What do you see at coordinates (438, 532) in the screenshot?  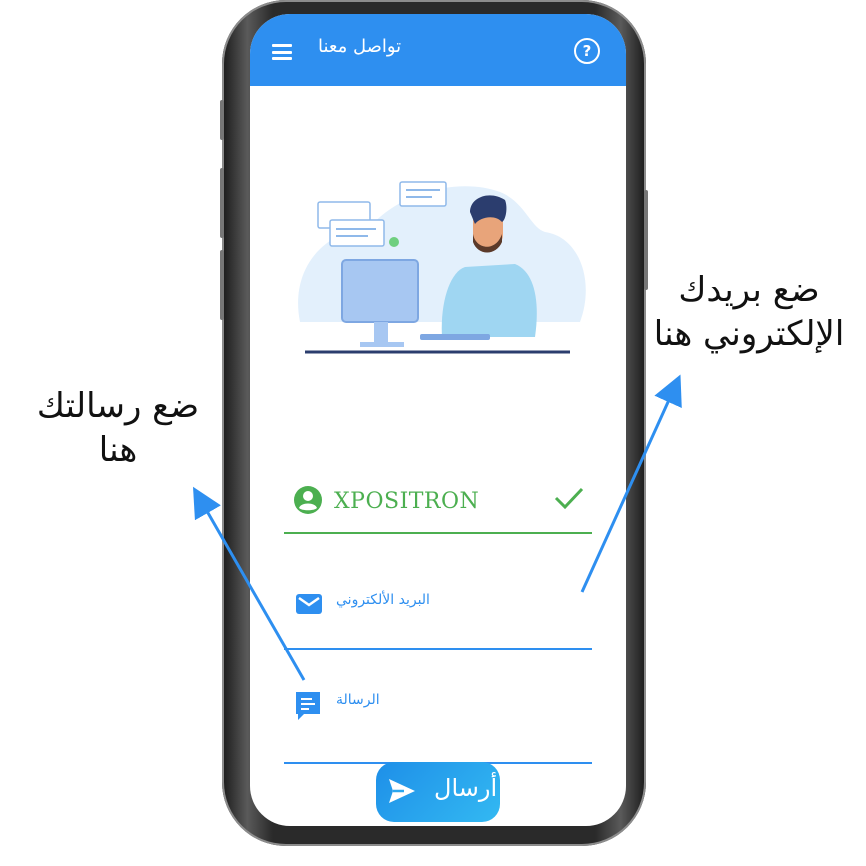 I see `name-underline` at bounding box center [438, 532].